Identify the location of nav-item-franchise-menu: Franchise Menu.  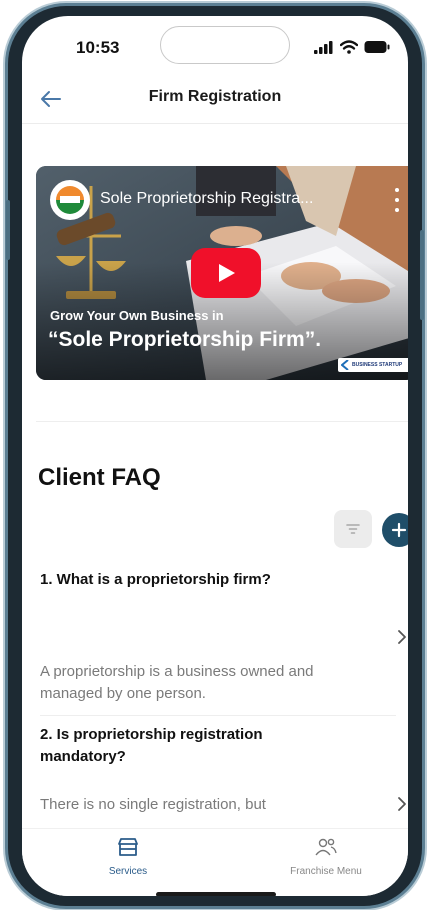
(326, 857).